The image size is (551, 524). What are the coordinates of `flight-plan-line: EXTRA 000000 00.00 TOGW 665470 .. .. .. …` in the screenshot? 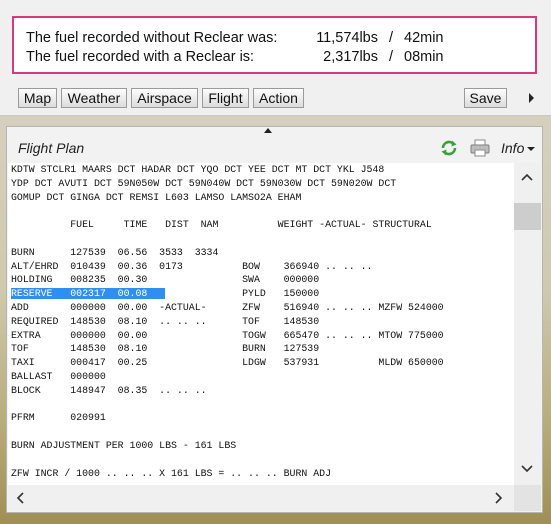 It's located at (227, 335).